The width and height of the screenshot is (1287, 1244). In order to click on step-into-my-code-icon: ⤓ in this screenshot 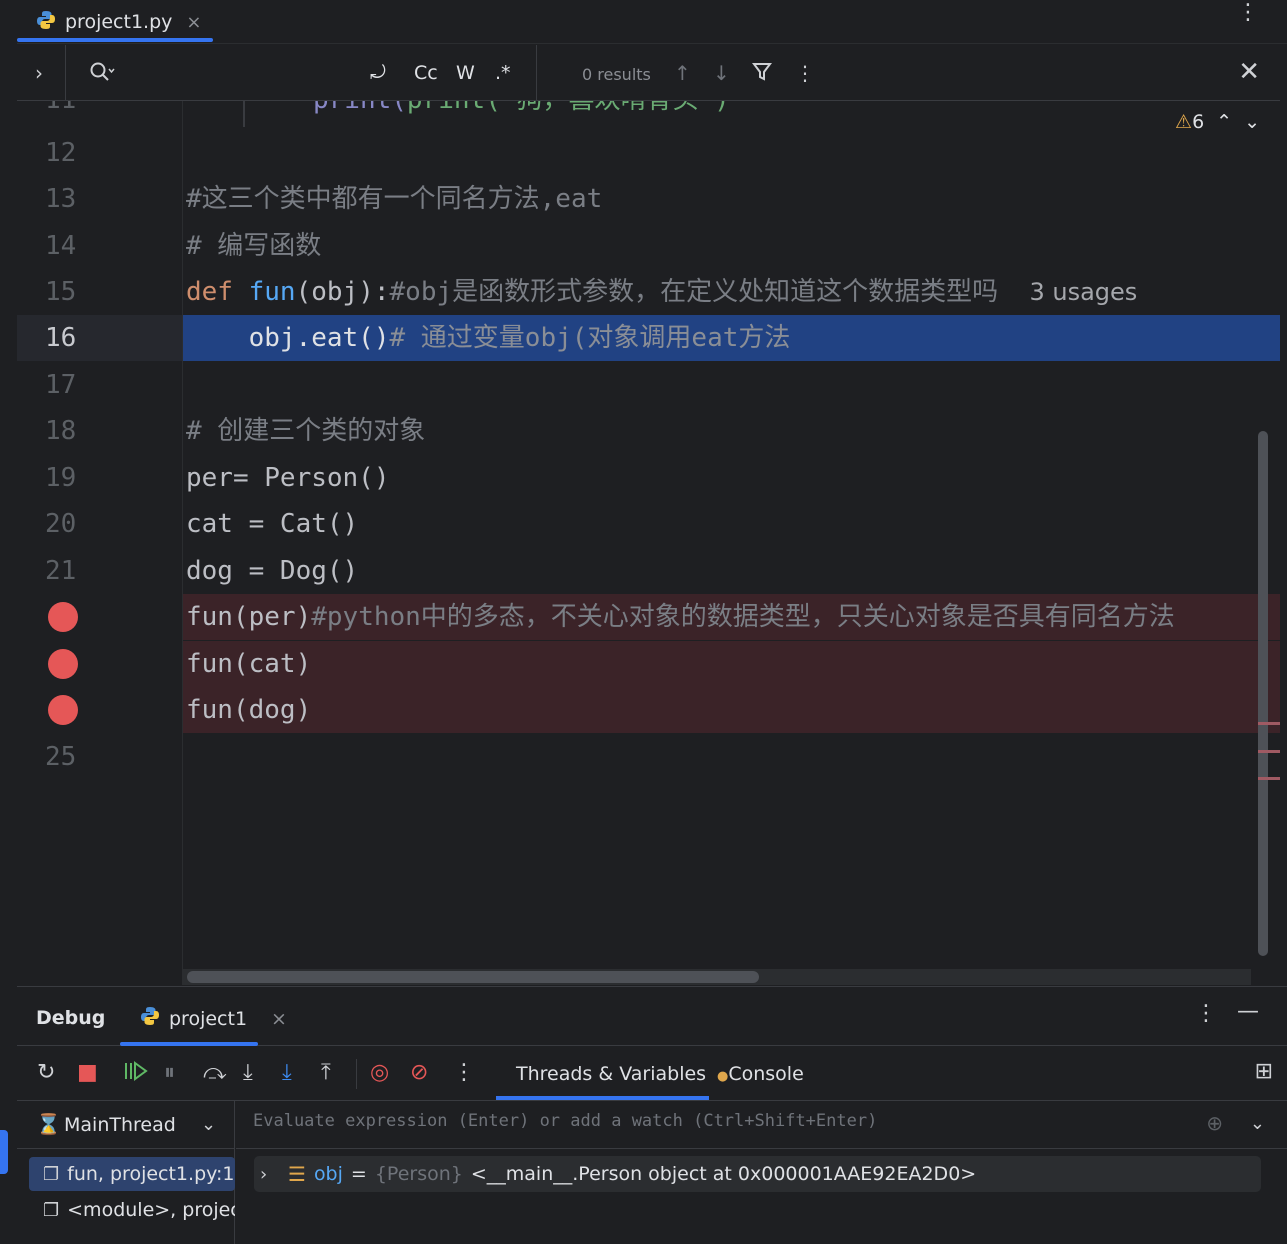, I will do `click(287, 1072)`.